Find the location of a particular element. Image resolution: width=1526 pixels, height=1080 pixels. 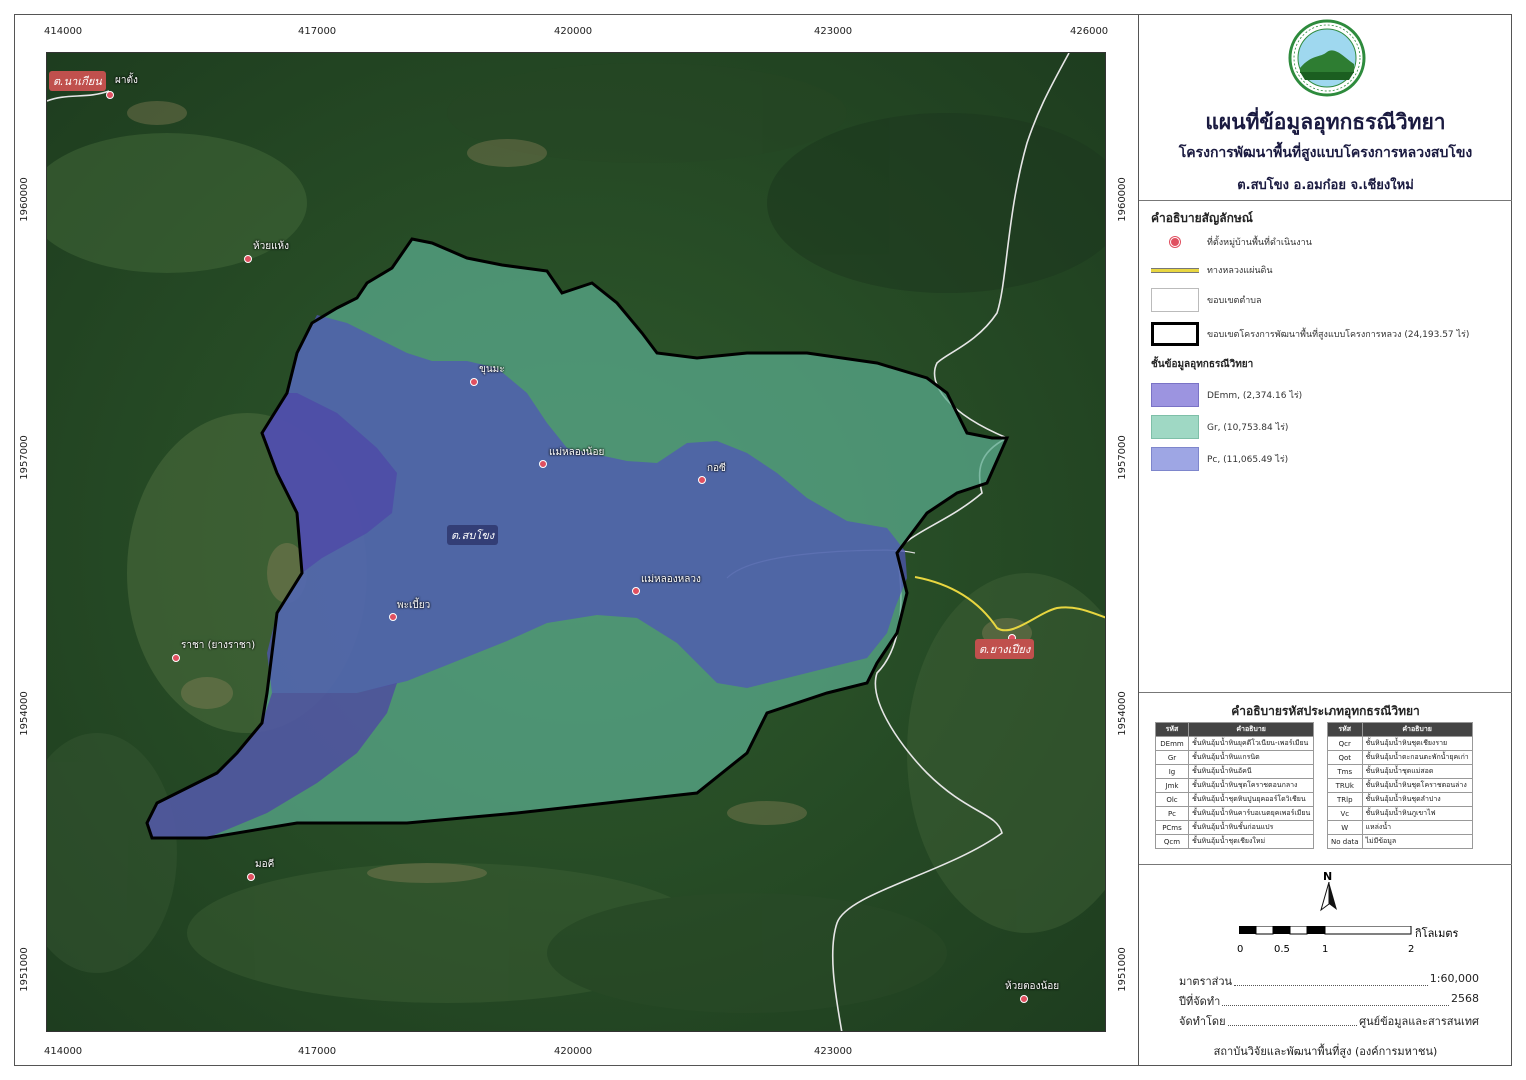

legend-tambon-label: ขอบเขตตำบล is located at coordinates (1234, 301).